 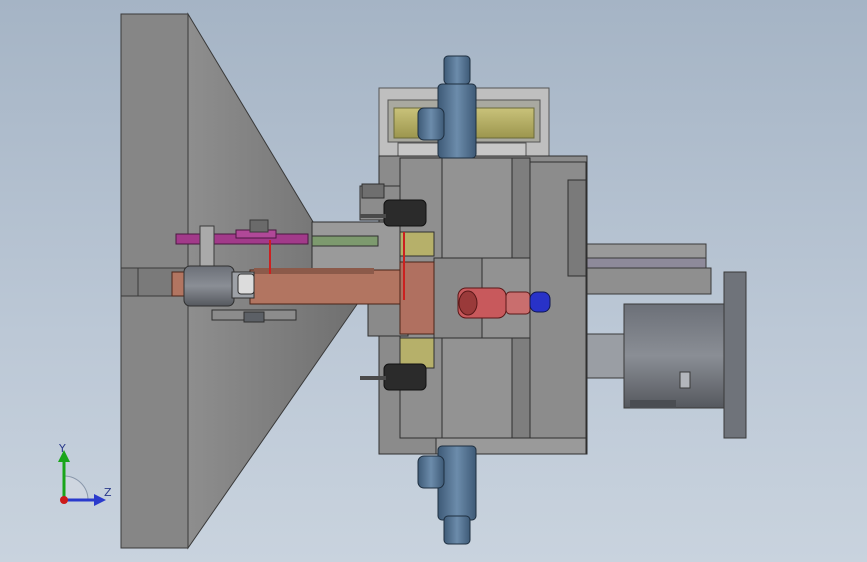 I want to click on x-axis-dot, so click(x=64, y=500).